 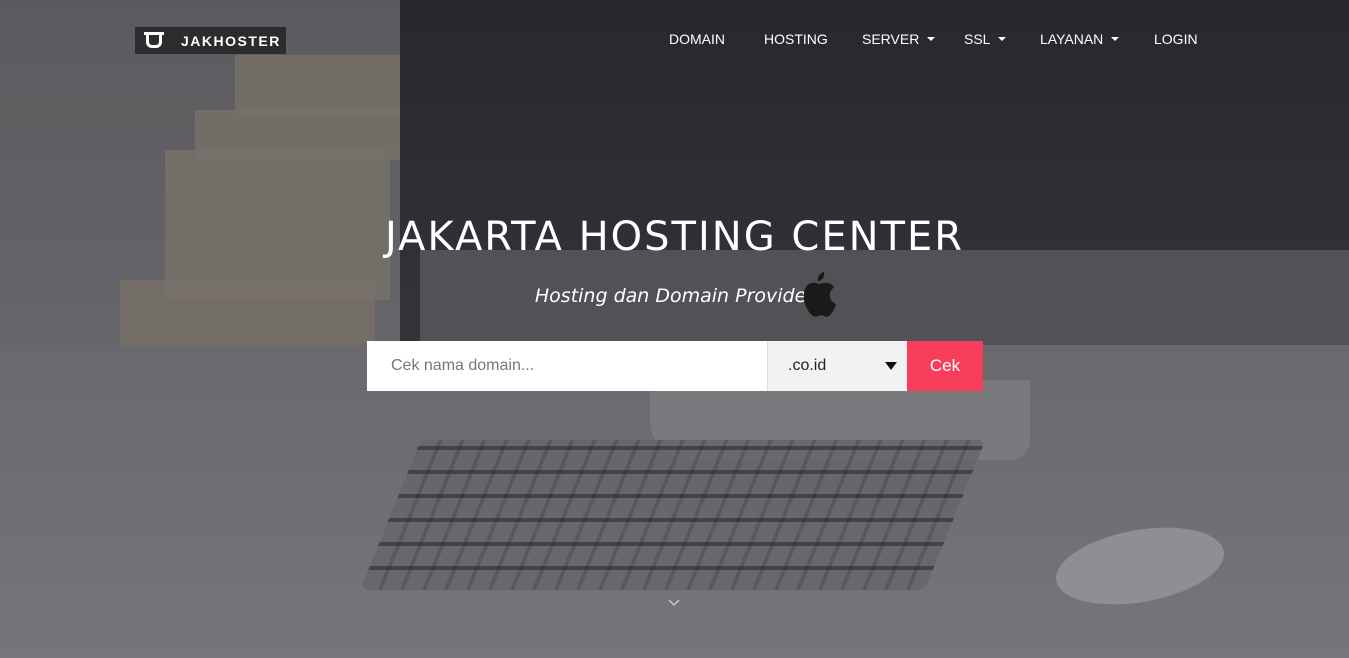 I want to click on tld-selected-value: .co.id, so click(x=807, y=365).